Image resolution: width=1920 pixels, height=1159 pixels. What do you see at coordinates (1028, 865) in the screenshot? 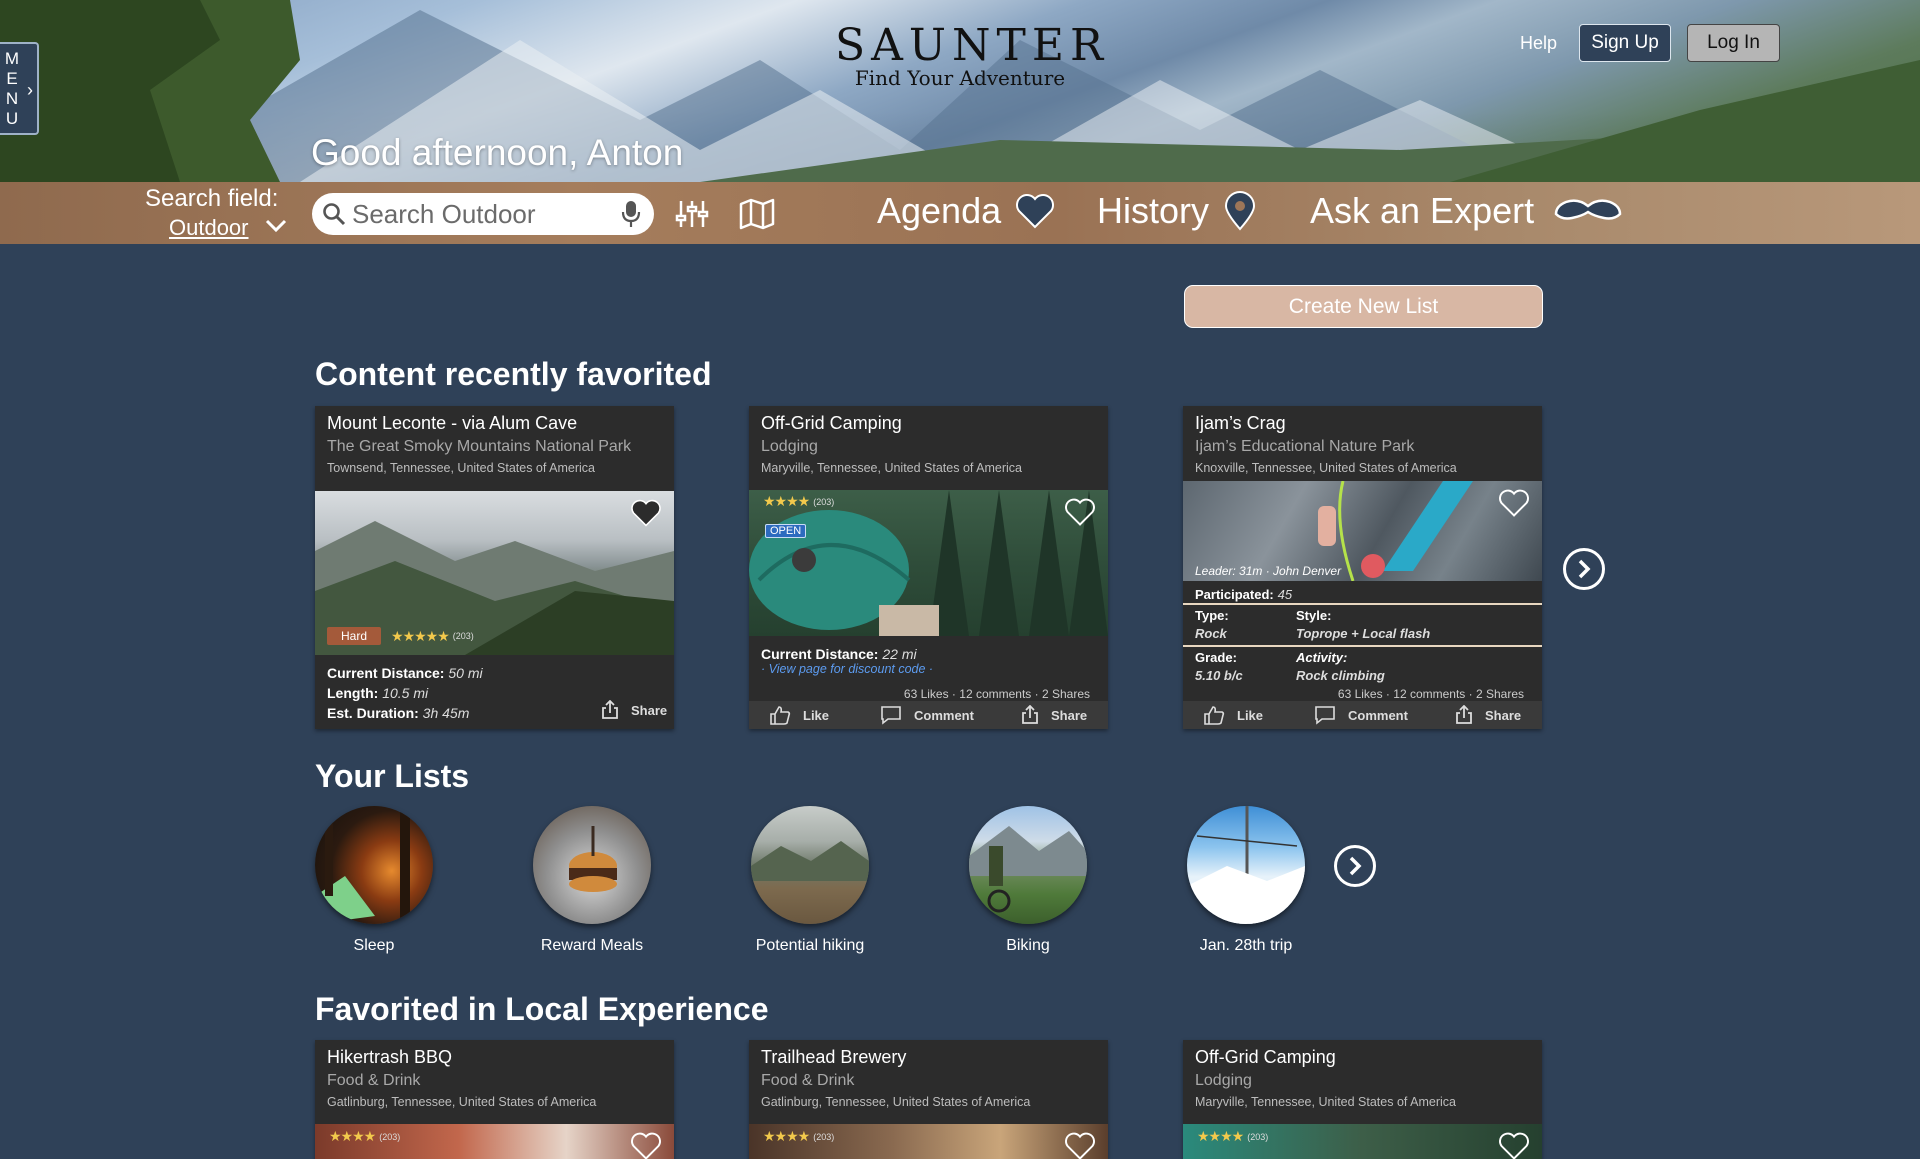
I see `list-thumbnail-biking` at bounding box center [1028, 865].